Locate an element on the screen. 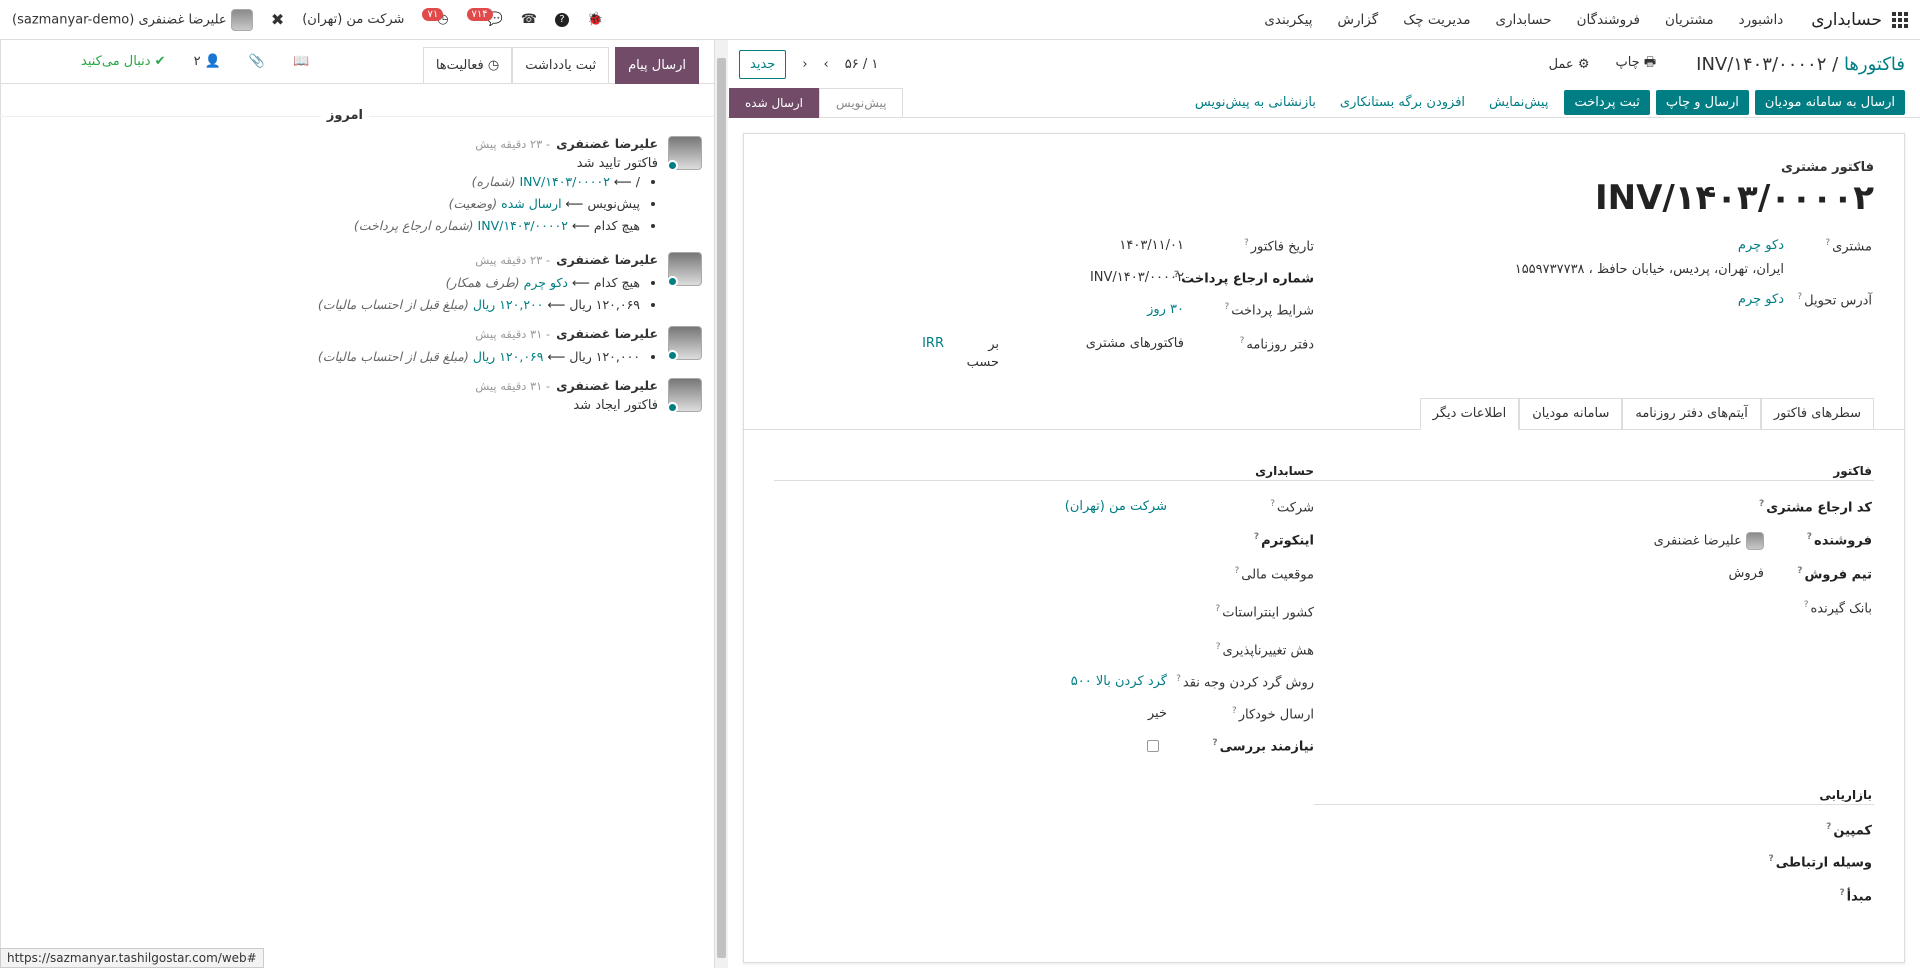 The image size is (1920, 968). tracking-item: پیش‌نویس ⟵ ارسال شده (وضعیت) is located at coordinates (497, 204).